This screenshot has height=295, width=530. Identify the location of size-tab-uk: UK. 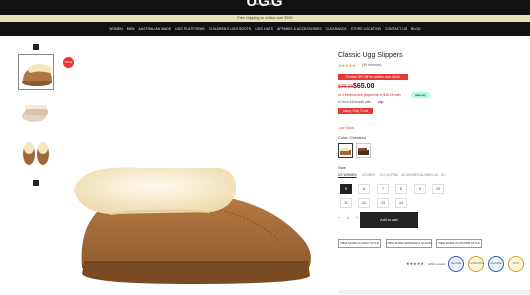
(436, 175).